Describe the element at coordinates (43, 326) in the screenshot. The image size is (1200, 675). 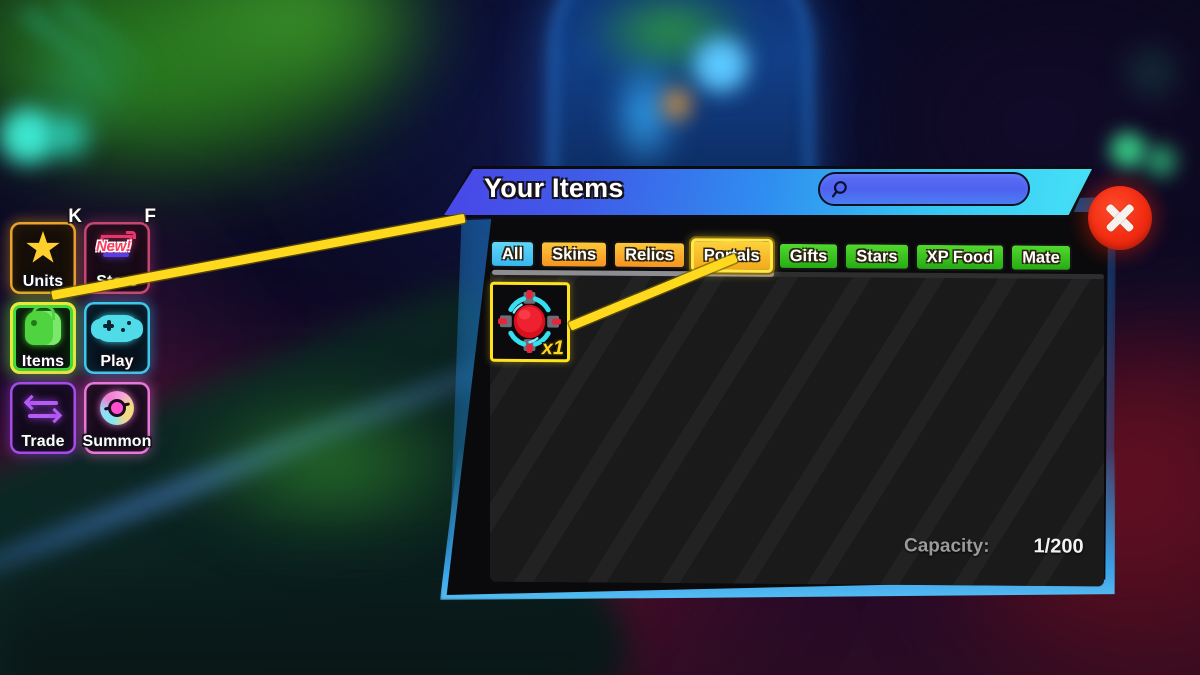
I see `backpack-icon` at that location.